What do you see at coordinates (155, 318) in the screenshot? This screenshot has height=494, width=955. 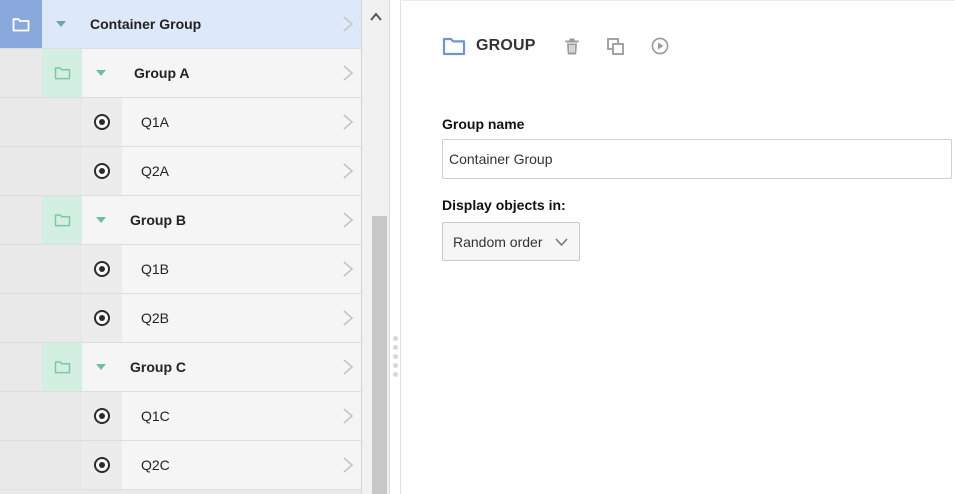 I see `tree-row-label: Q2B` at bounding box center [155, 318].